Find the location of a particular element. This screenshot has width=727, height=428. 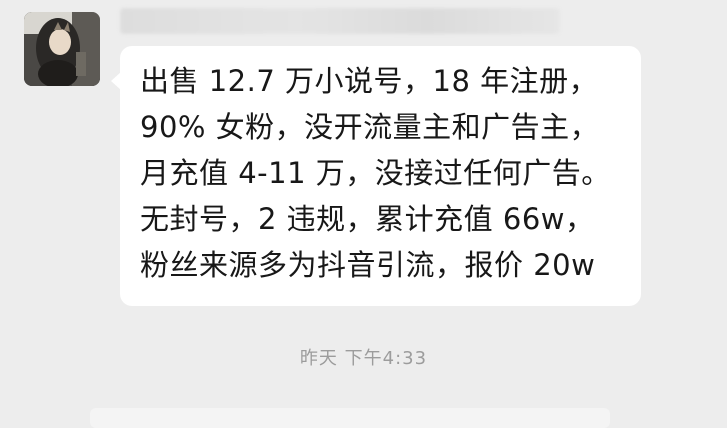

message-line: 出售 12.7 万小说号，18 年注册， is located at coordinates (369, 81).